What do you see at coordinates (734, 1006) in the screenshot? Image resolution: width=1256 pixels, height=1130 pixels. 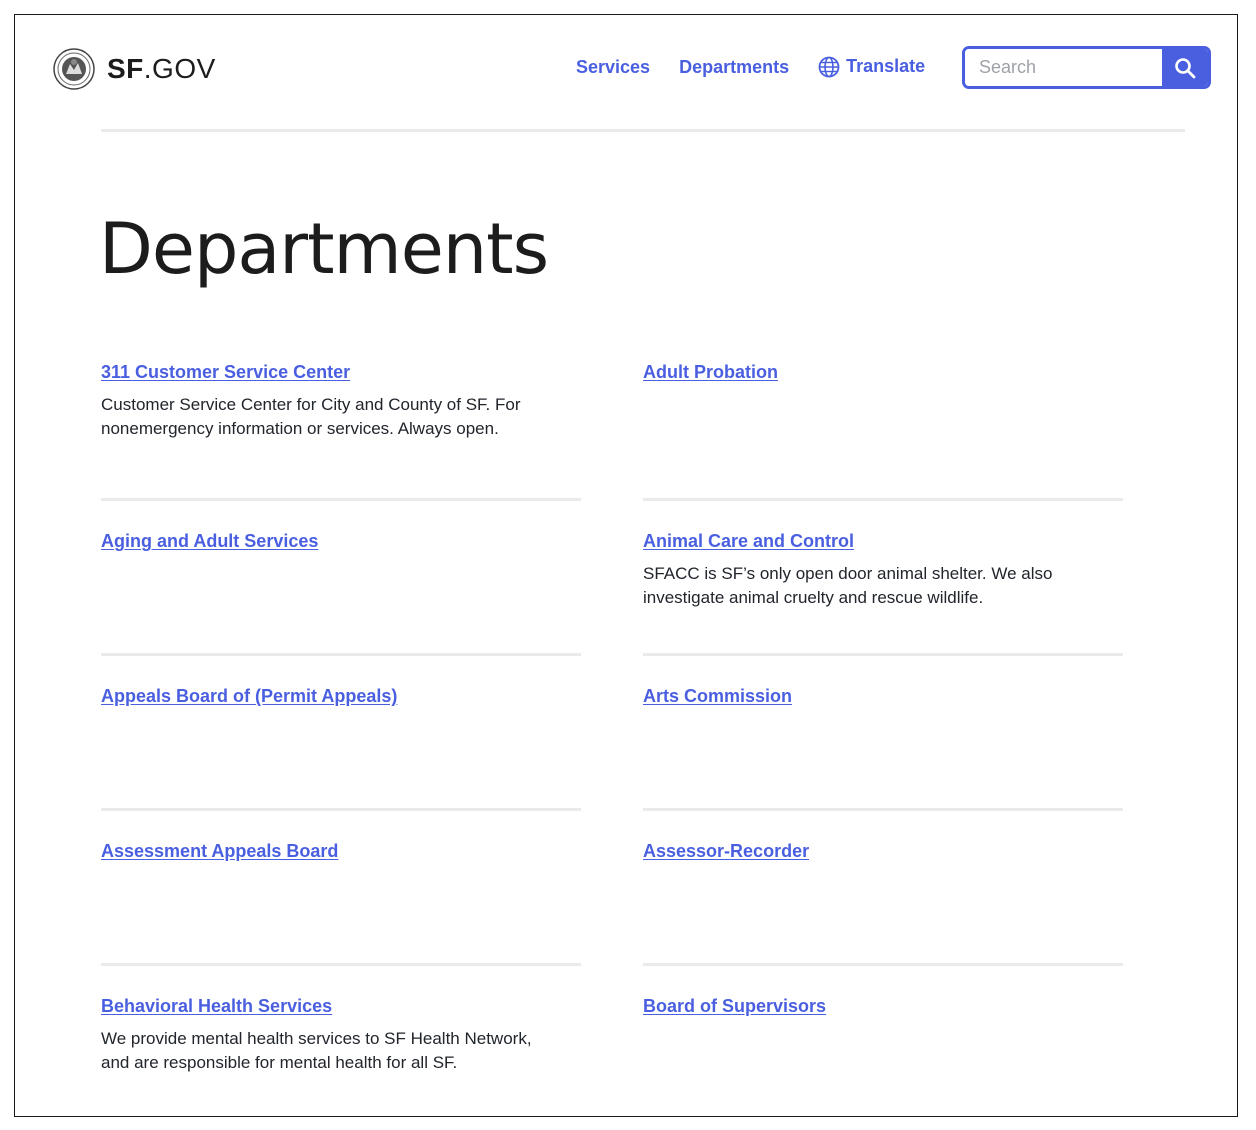 I see `department-link: Board of Supervisors` at bounding box center [734, 1006].